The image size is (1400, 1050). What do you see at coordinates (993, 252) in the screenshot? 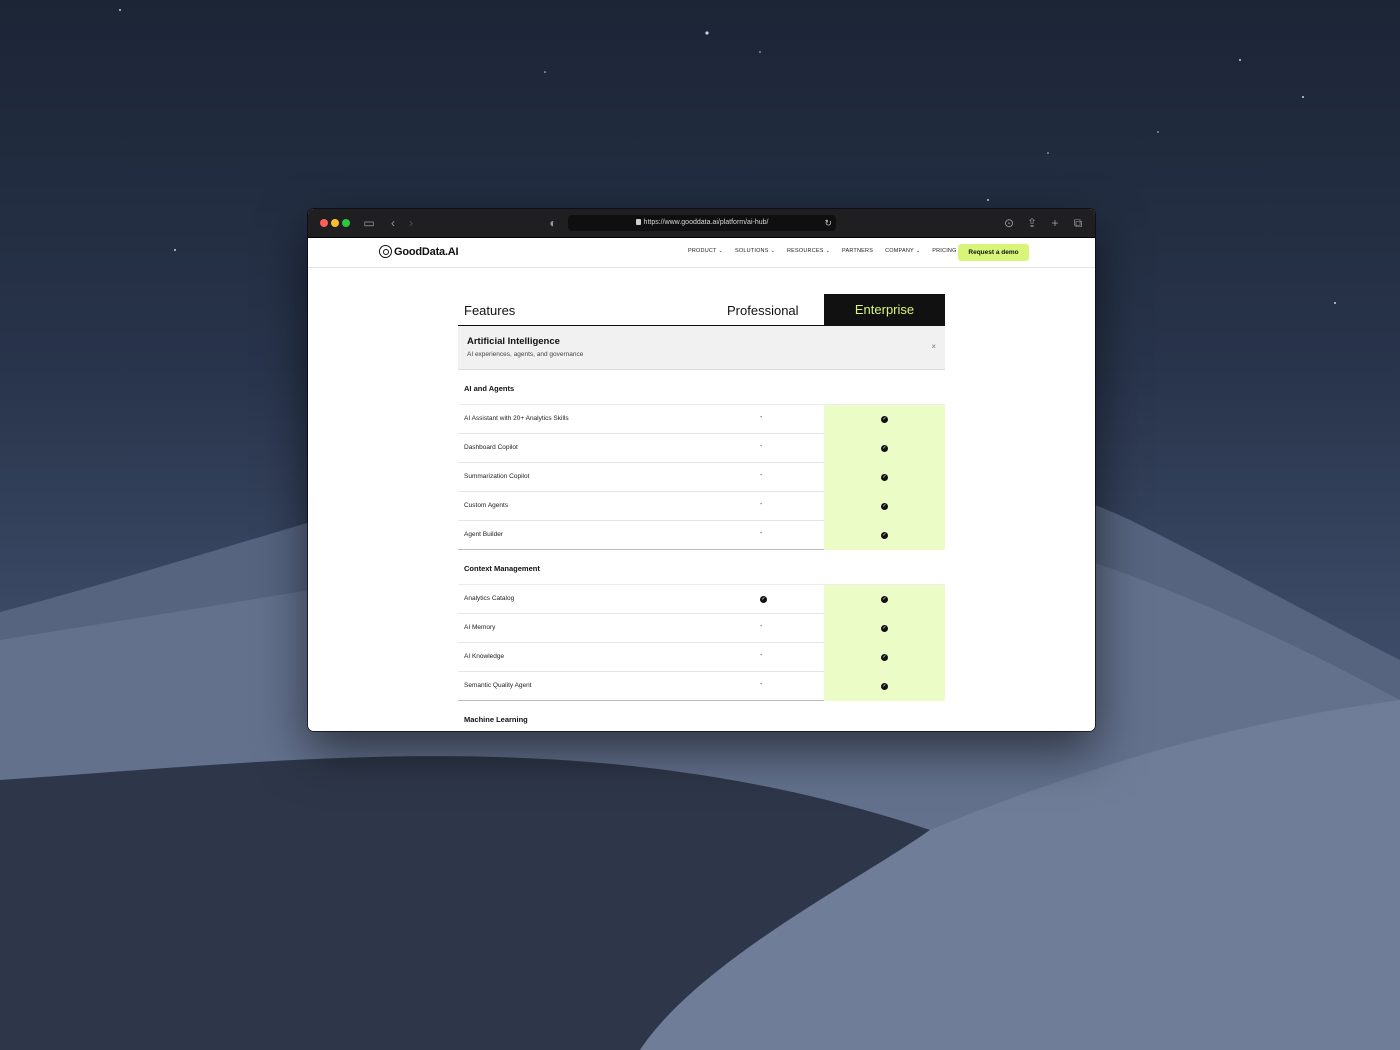
I see `request-demo-button: Request a demo` at bounding box center [993, 252].